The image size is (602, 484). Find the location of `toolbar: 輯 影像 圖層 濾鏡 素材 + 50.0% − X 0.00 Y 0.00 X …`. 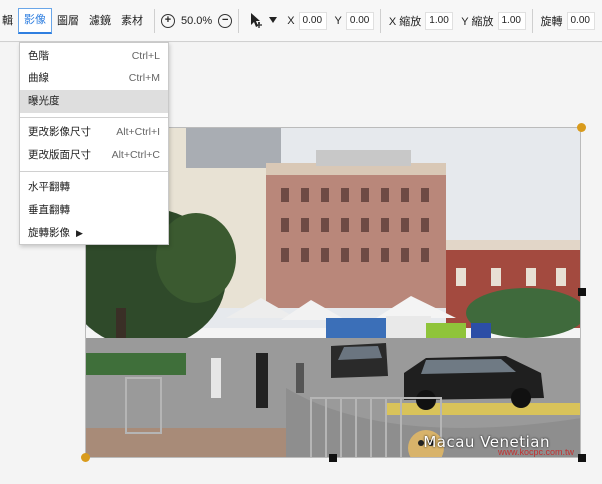

toolbar: 輯 影像 圖層 濾鏡 素材 + 50.0% − X 0.00 Y 0.00 X … is located at coordinates (301, 21).